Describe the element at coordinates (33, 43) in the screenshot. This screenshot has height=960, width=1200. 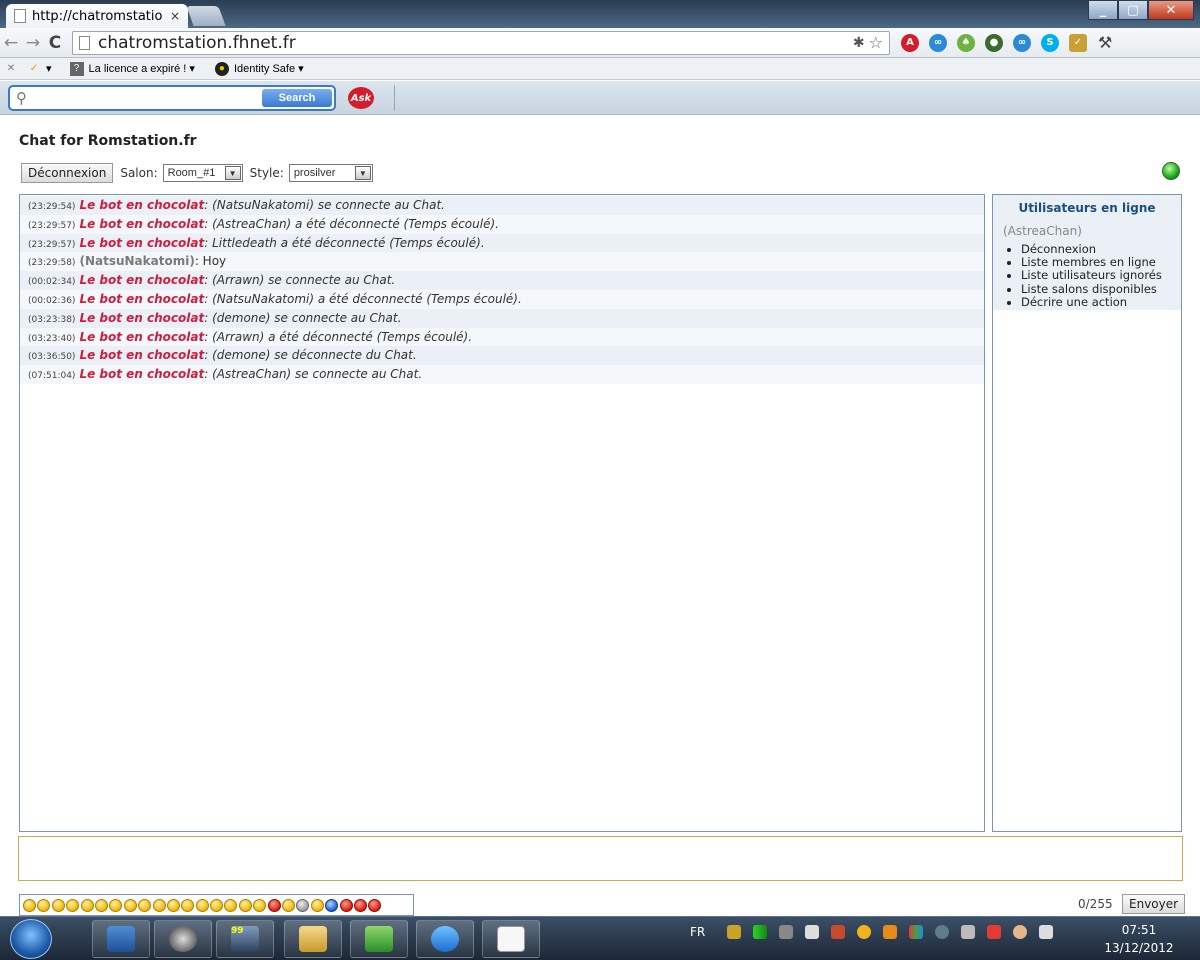
I see `forward-icon: →` at that location.